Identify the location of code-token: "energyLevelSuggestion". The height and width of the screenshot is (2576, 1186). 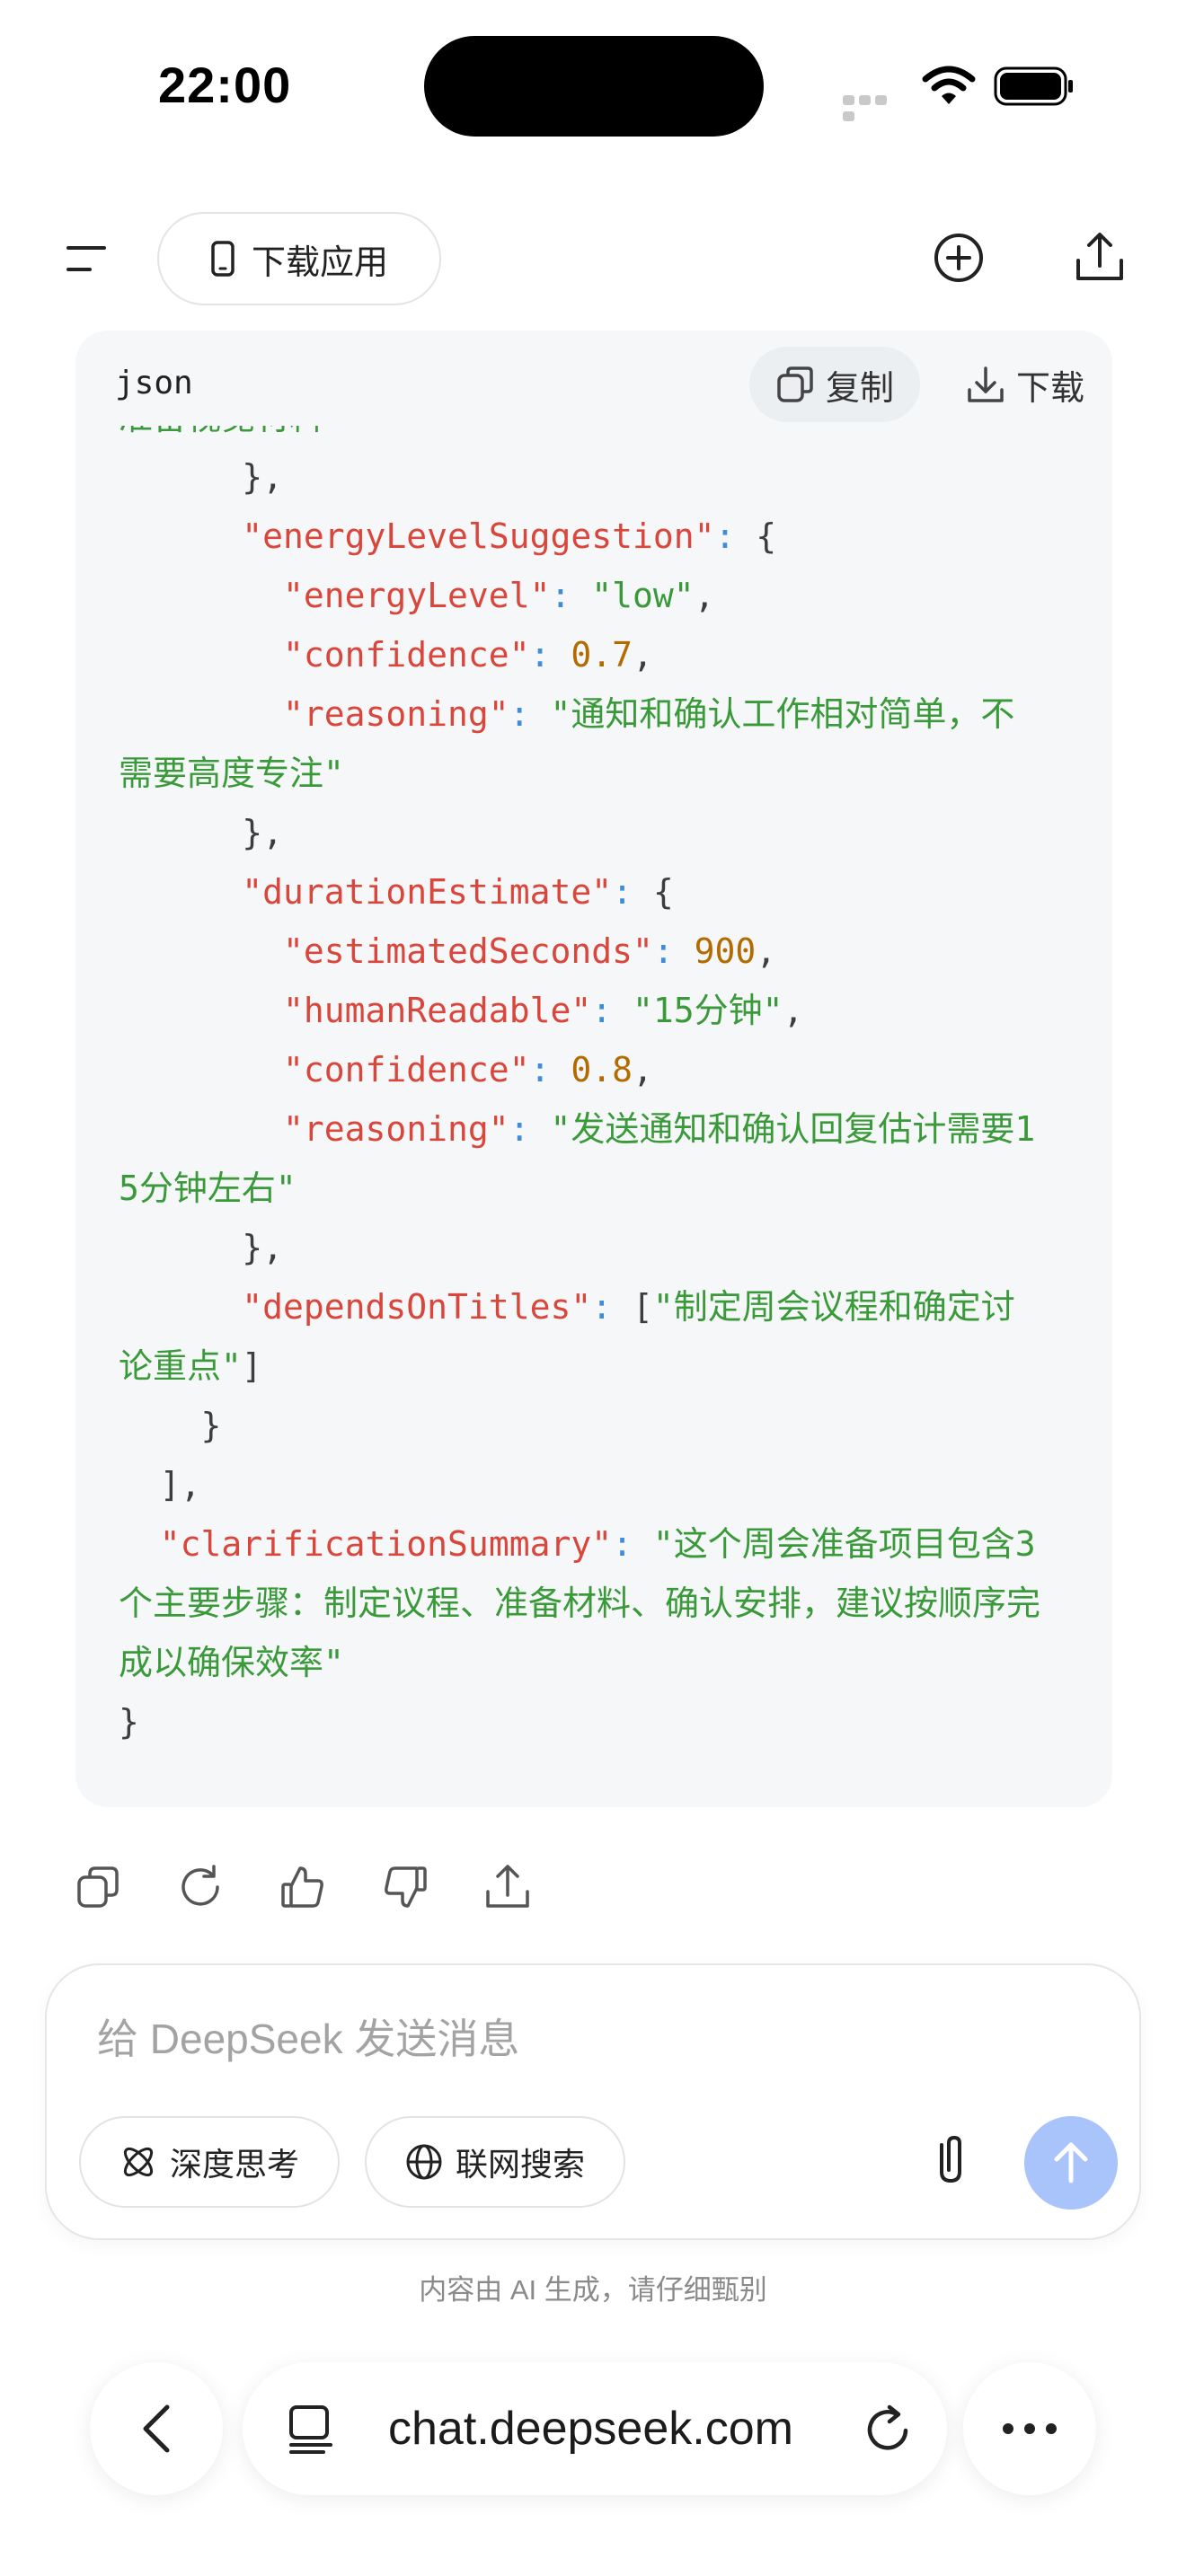
(478, 536).